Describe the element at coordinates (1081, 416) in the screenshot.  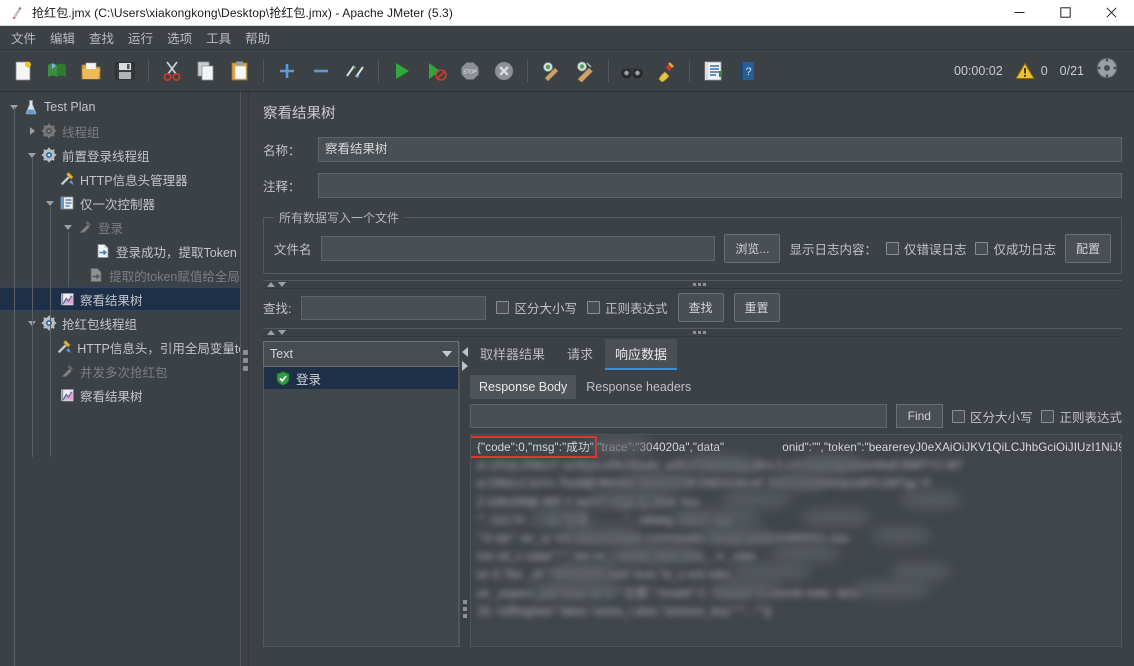
I see `find-regex-checkbox: 正则表达式` at that location.